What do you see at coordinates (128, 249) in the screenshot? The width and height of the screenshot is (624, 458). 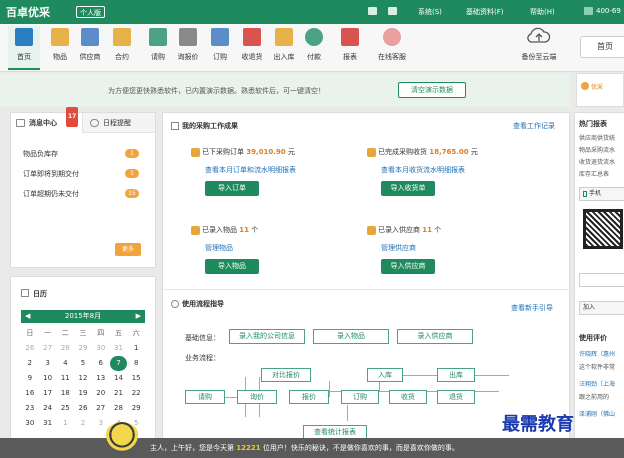 I see `more-button: 更多` at bounding box center [128, 249].